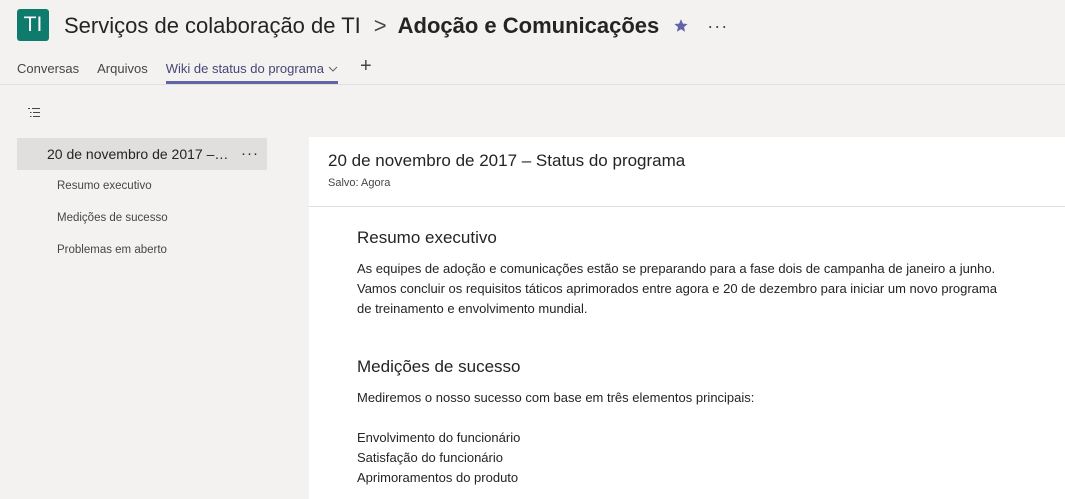  I want to click on save-status: Salvo: Agora, so click(359, 183).